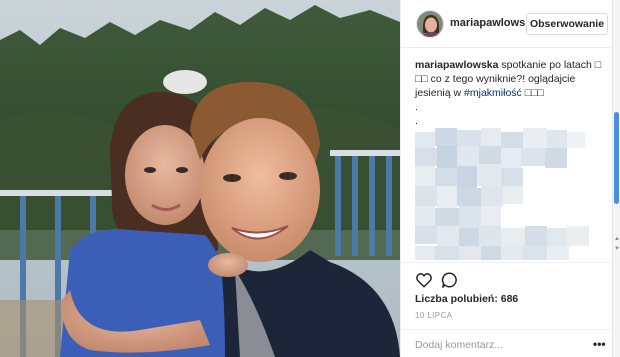  What do you see at coordinates (424, 280) in the screenshot?
I see `heart-icon` at bounding box center [424, 280].